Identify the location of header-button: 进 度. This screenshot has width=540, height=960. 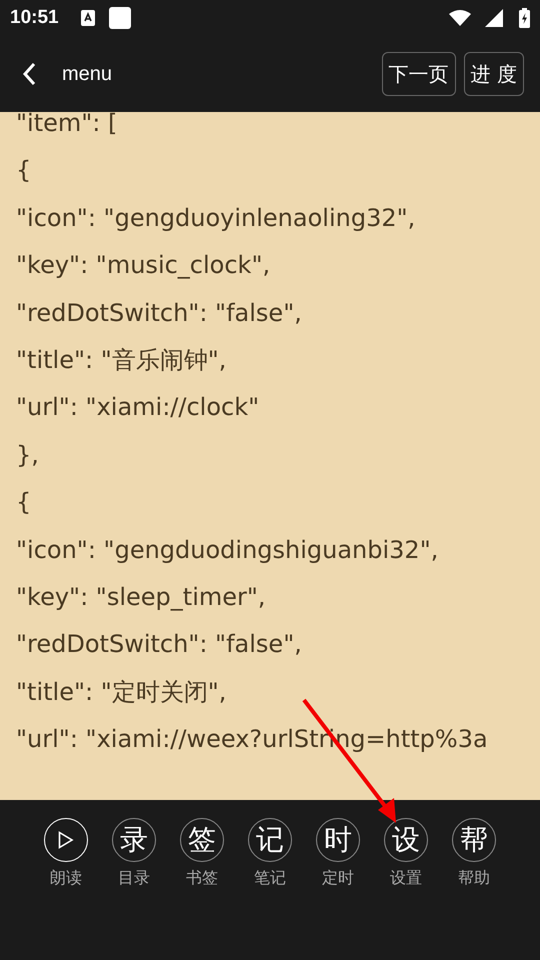
(494, 74).